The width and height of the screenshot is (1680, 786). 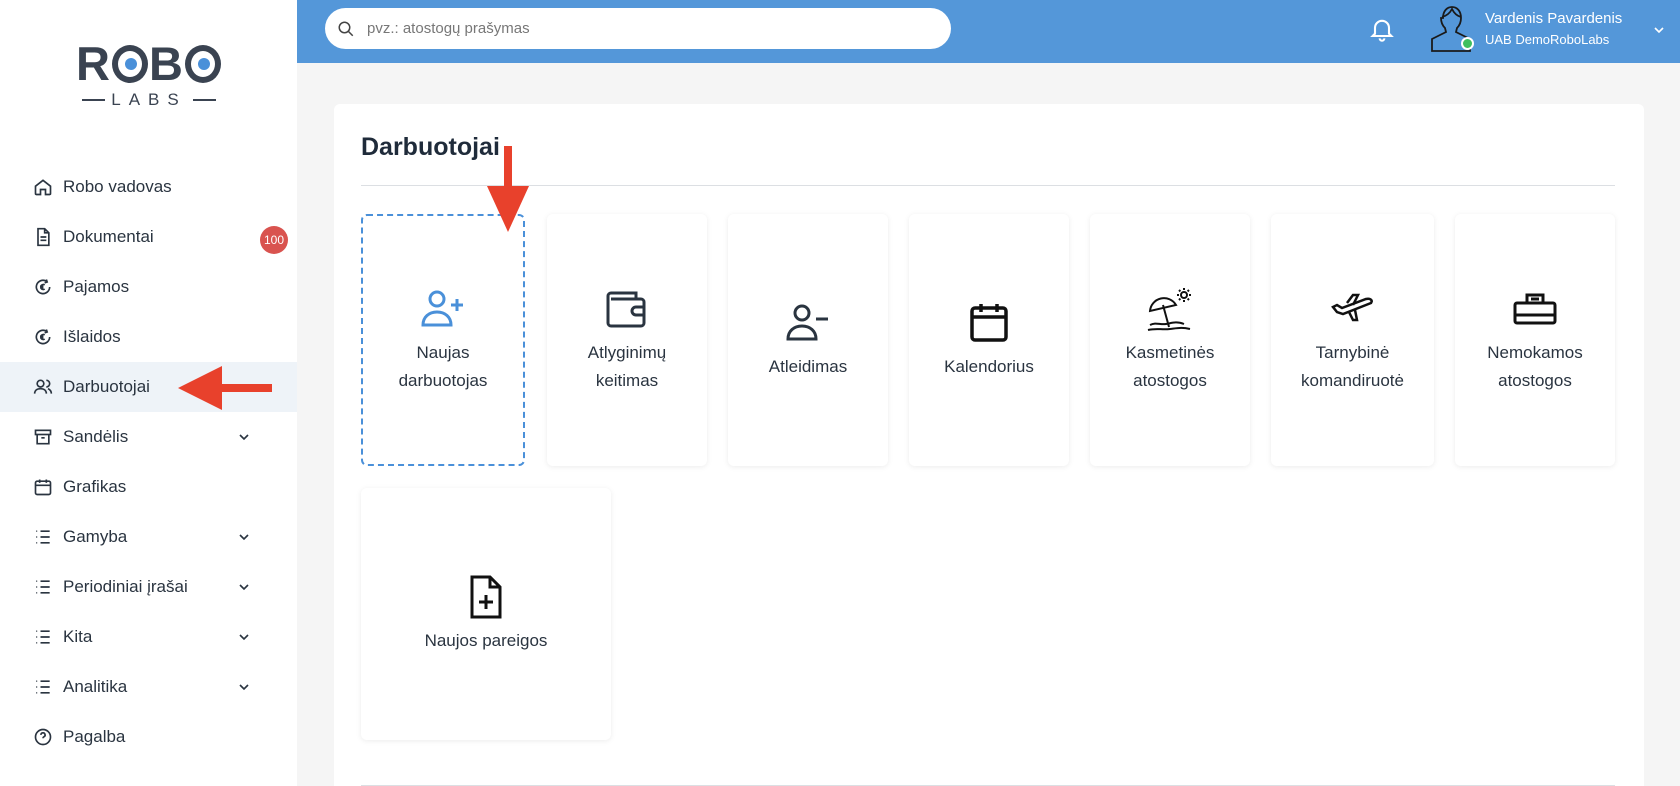 What do you see at coordinates (430, 147) in the screenshot?
I see `page-title: Darbuotojai` at bounding box center [430, 147].